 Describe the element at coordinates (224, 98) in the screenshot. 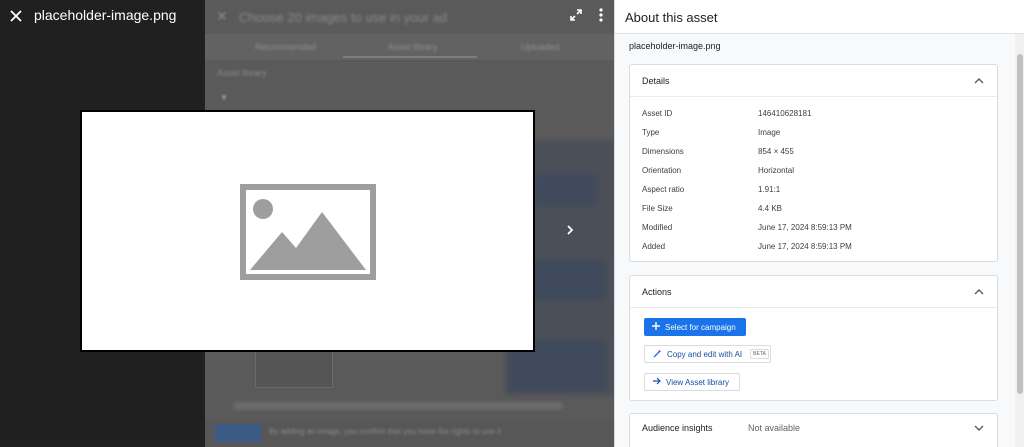

I see `background-filter-icon: ▼` at that location.